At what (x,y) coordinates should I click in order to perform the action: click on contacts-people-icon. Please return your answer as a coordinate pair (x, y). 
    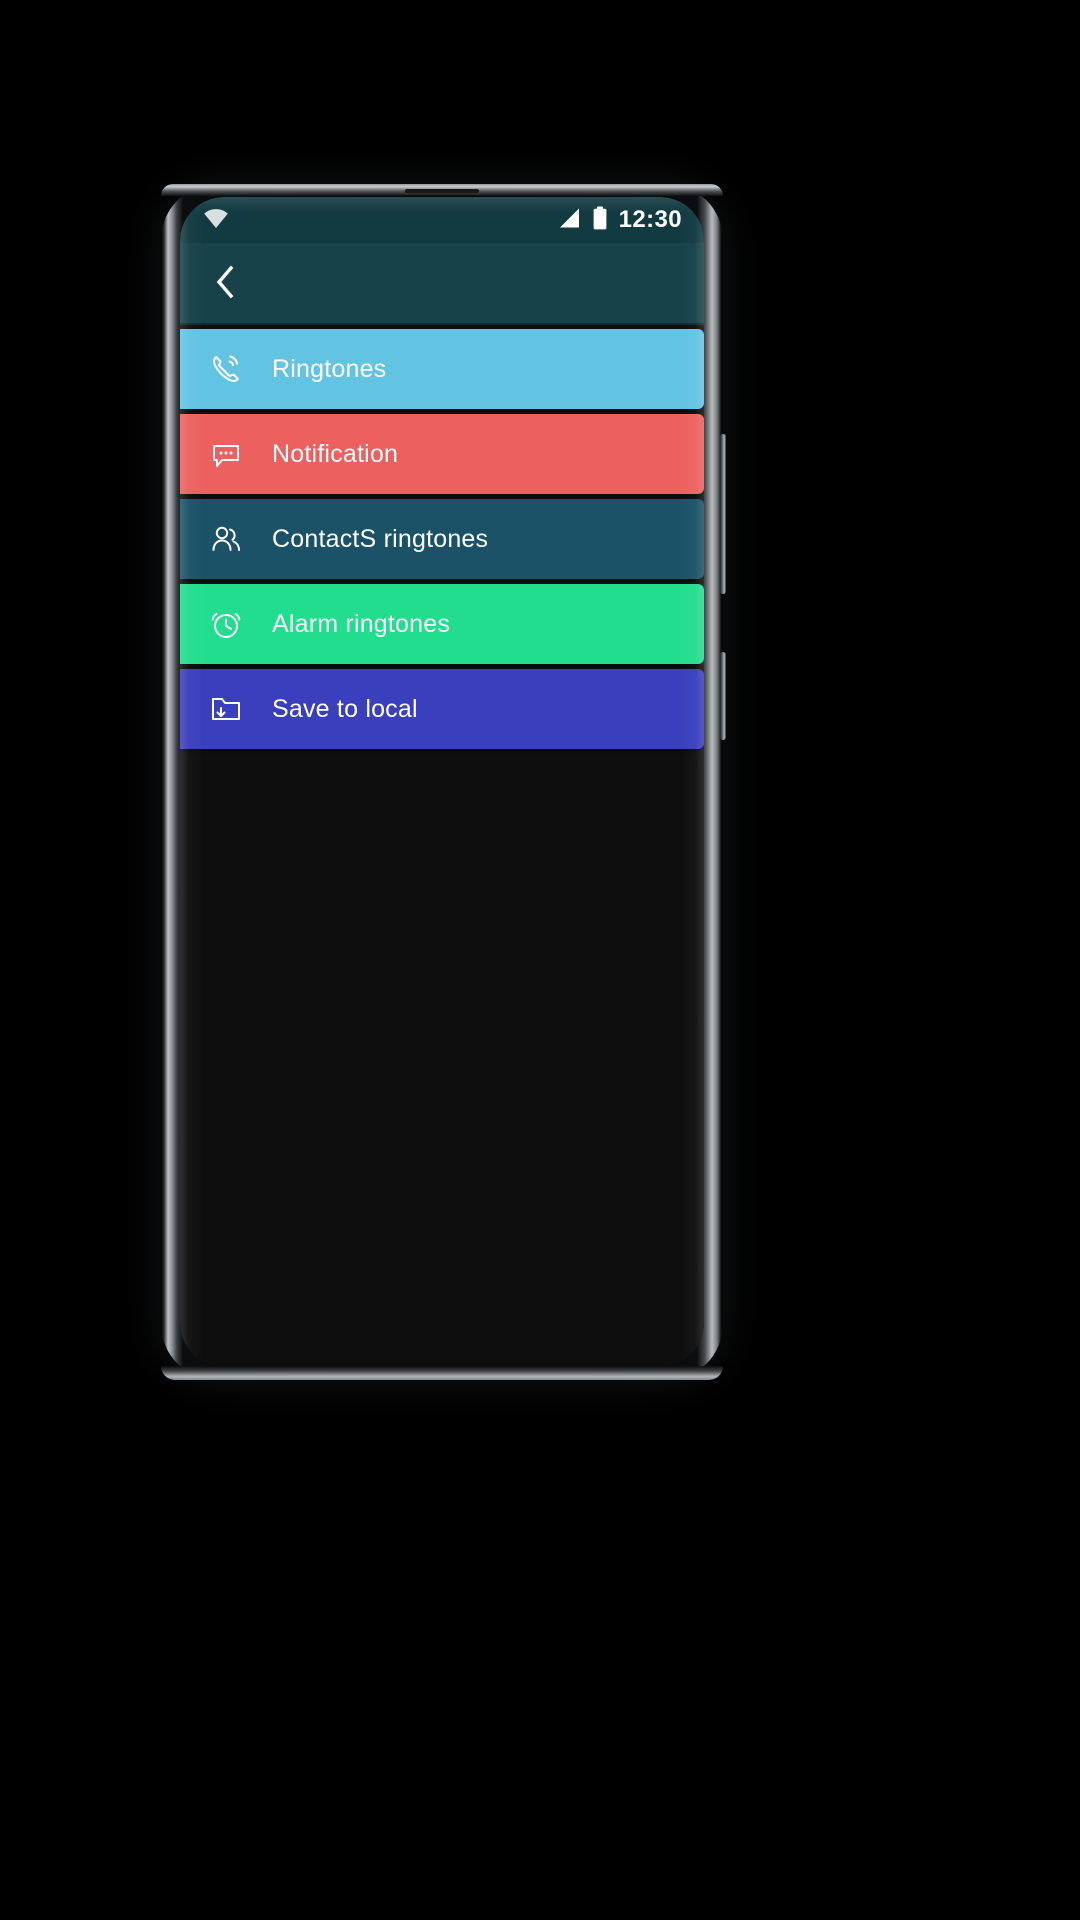
    Looking at the image, I should click on (226, 539).